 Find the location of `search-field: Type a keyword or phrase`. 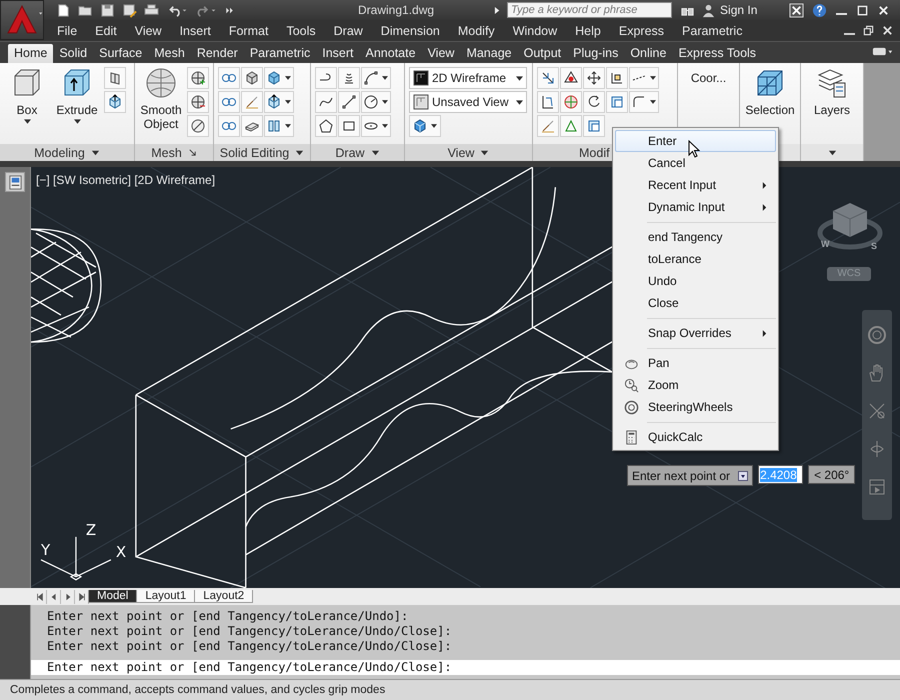

search-field: Type a keyword or phrase is located at coordinates (589, 10).